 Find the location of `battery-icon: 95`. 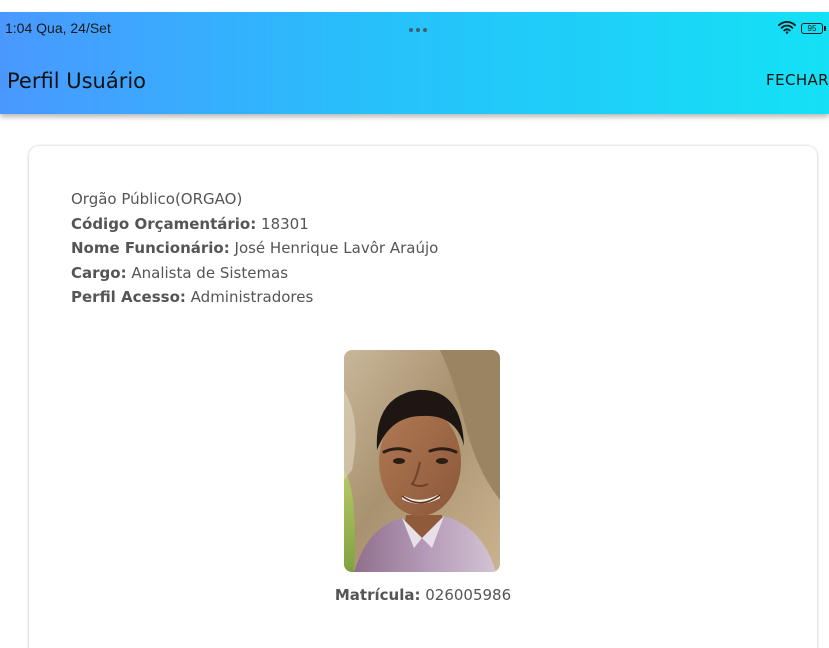

battery-icon: 95 is located at coordinates (813, 28).